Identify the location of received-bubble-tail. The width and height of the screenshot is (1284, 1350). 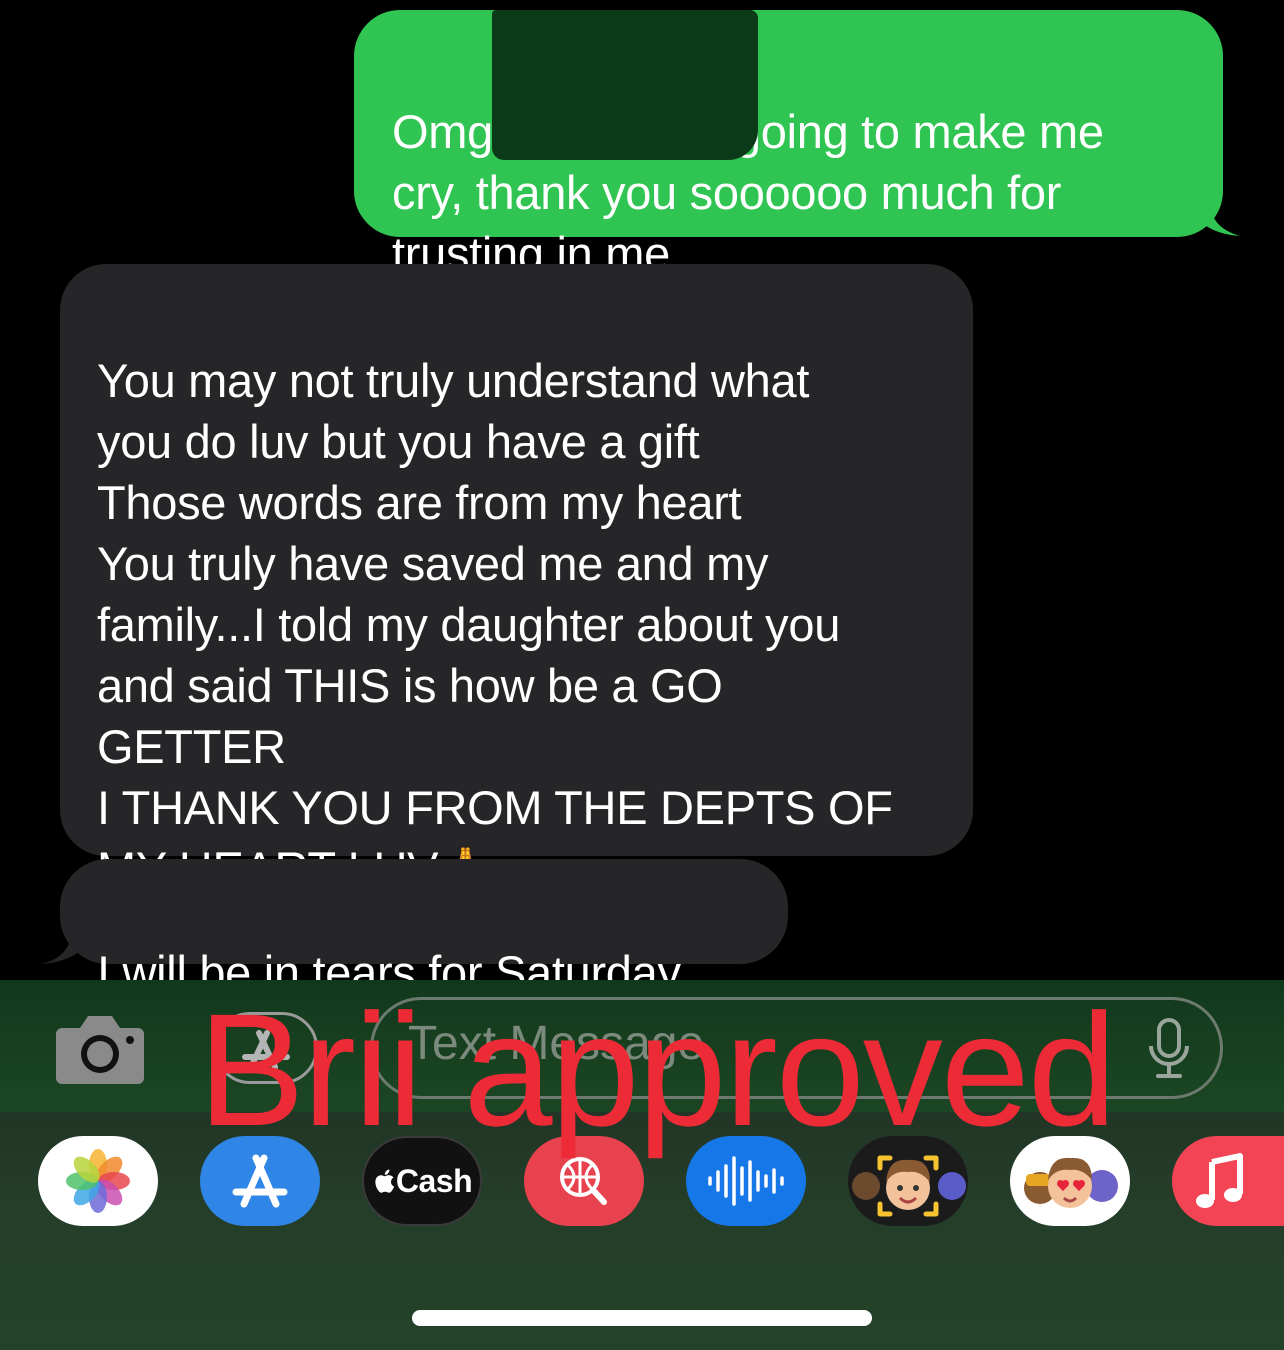
(71, 943).